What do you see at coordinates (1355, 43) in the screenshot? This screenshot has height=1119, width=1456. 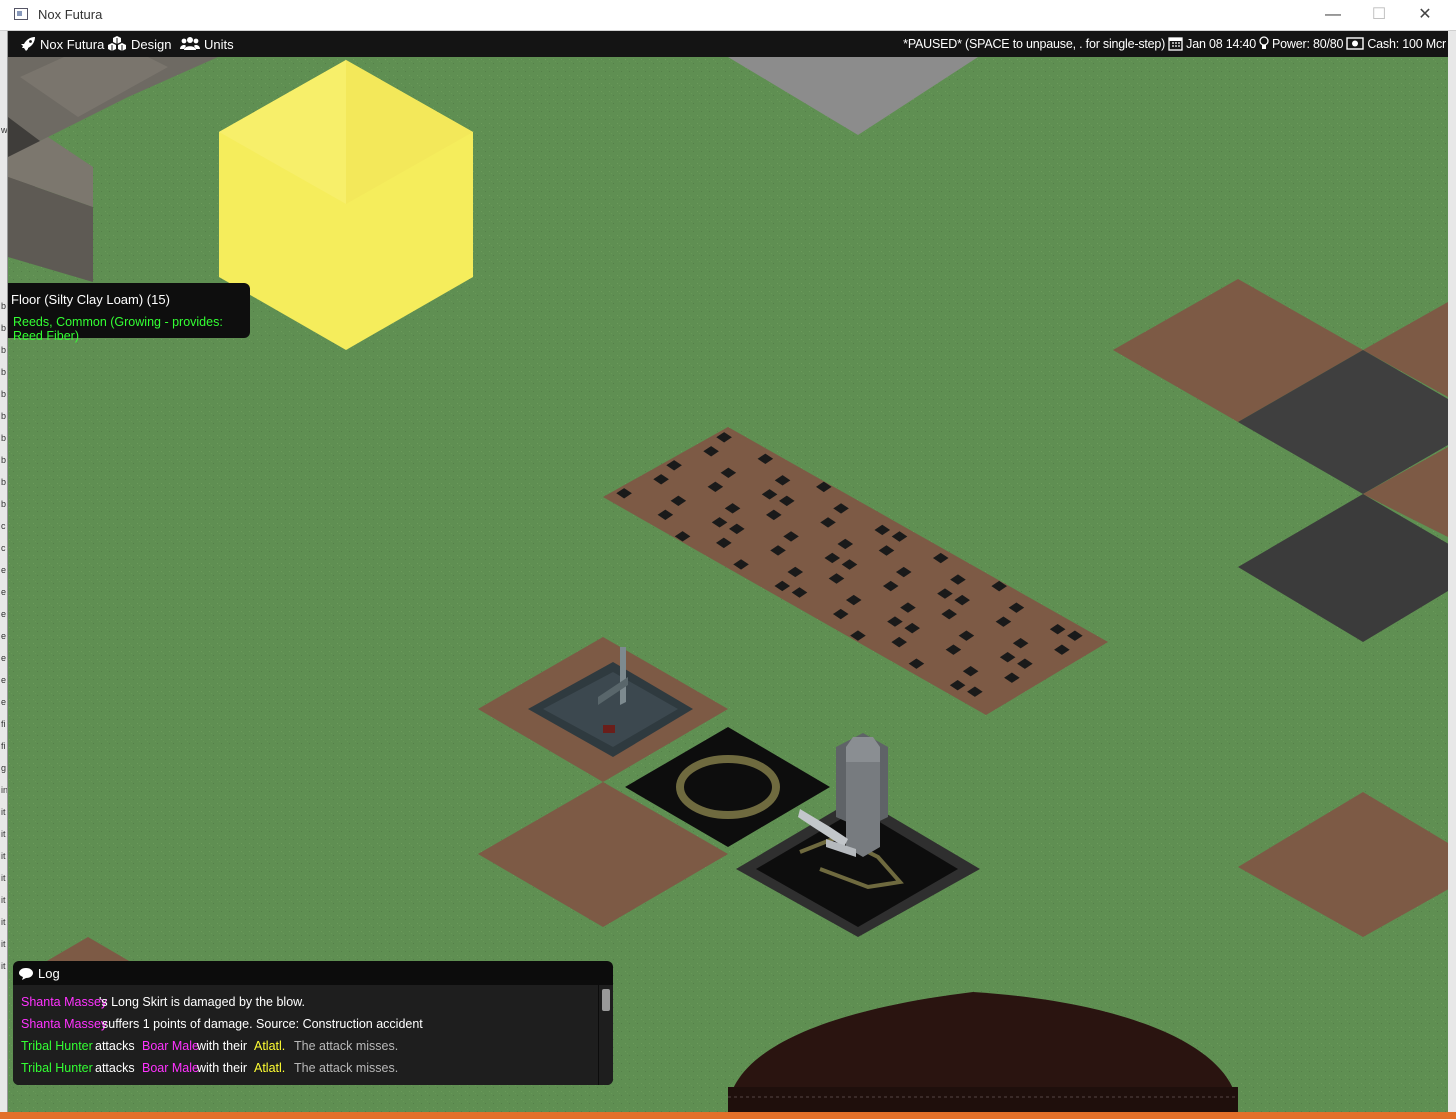 I see `money-icon` at bounding box center [1355, 43].